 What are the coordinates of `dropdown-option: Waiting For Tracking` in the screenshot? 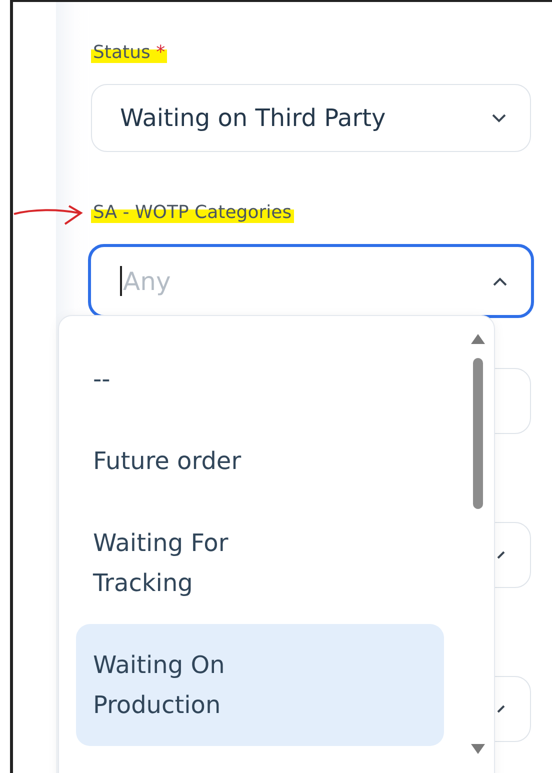 It's located at (260, 563).